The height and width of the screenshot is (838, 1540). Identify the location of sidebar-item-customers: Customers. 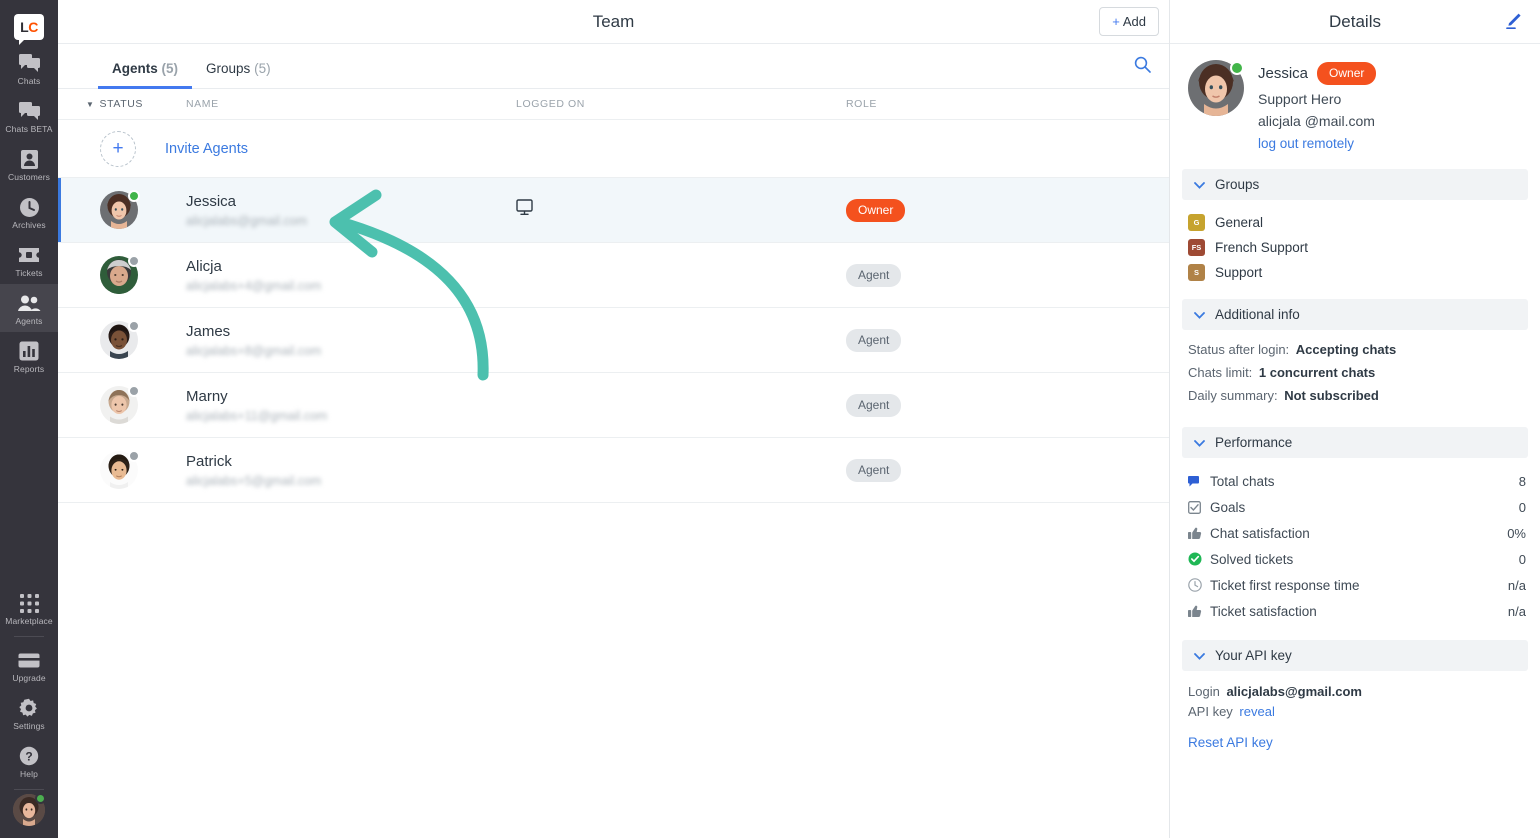
(29, 164).